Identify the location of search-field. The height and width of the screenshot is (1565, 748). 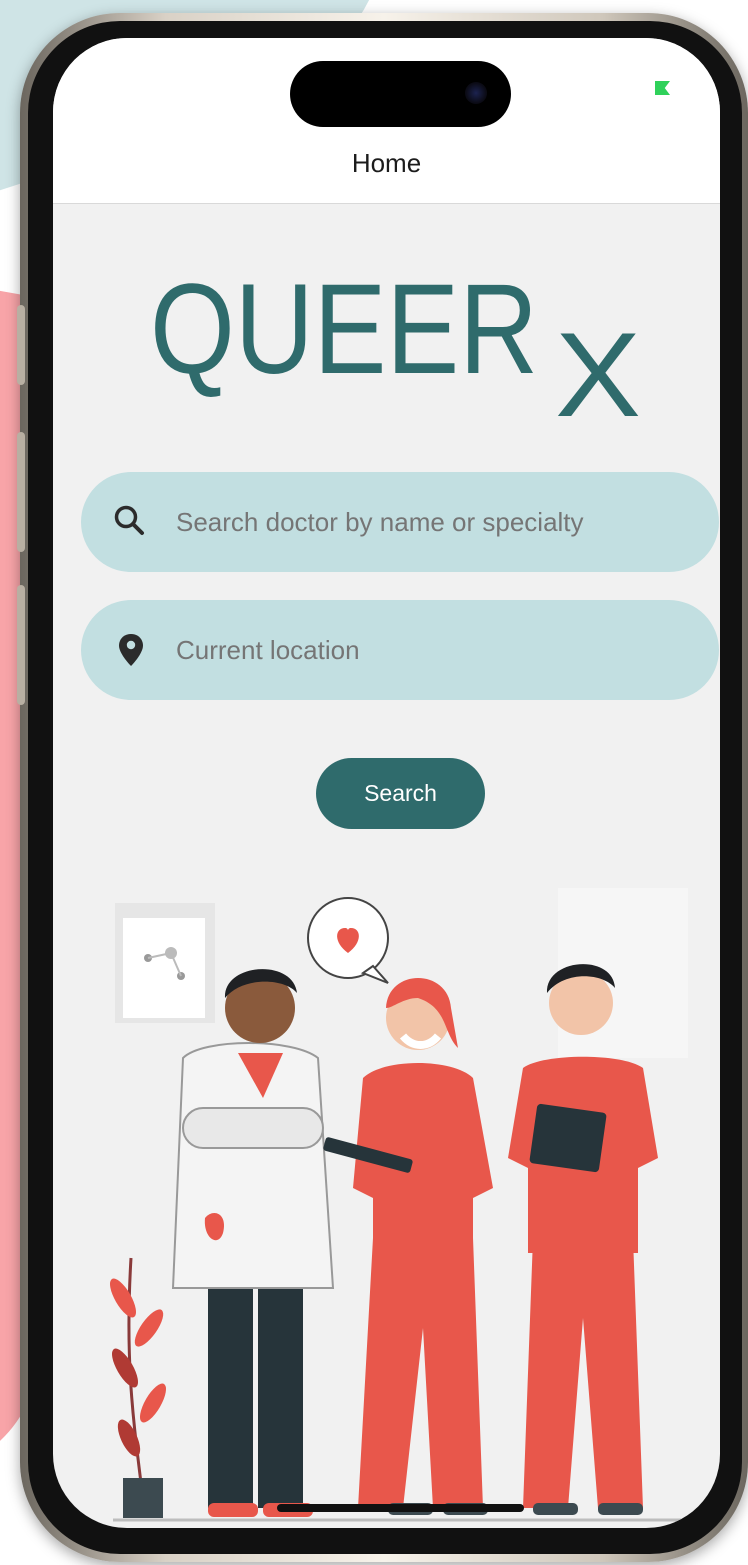
(400, 522).